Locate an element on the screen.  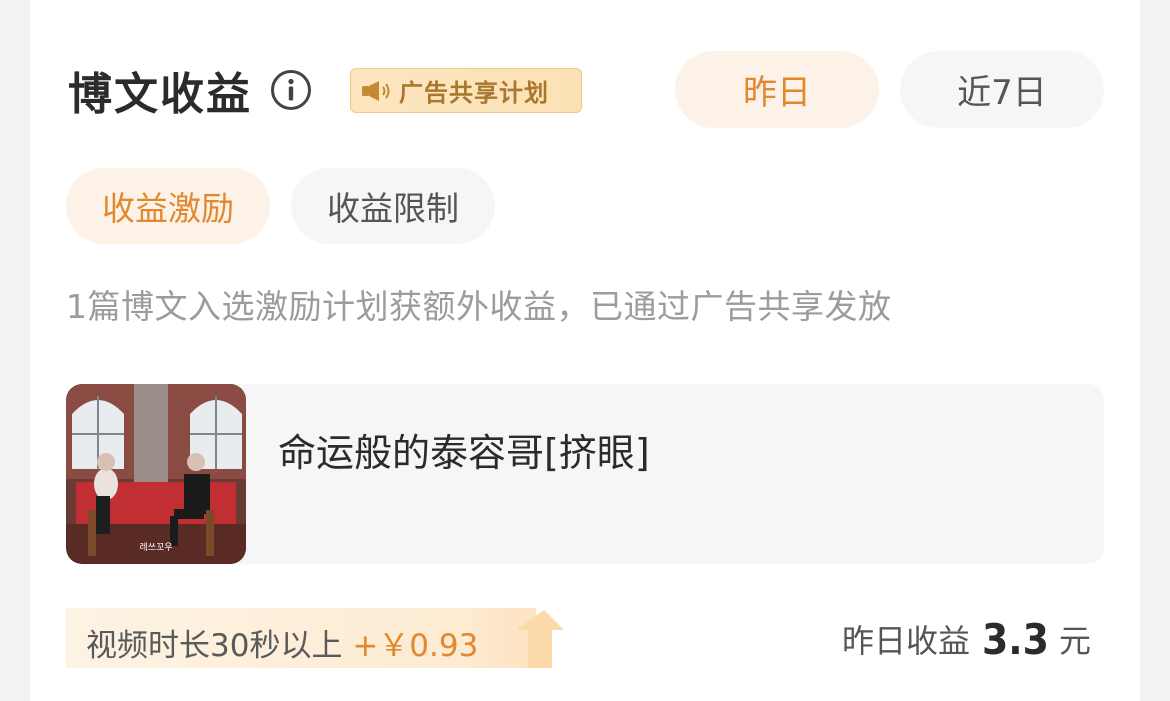
tab-last-7-days: 近7日 is located at coordinates (1002, 89).